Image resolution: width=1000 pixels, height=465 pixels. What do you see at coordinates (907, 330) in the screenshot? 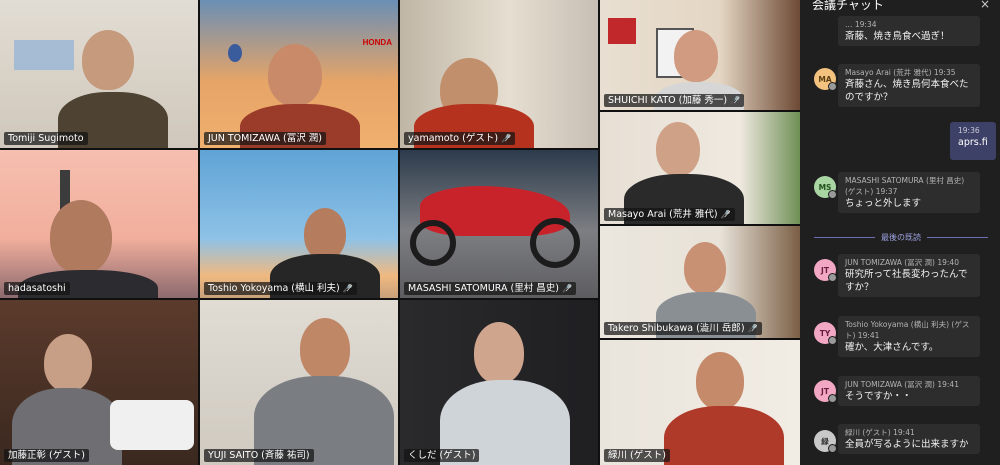
I see `message-meta: Toshio Yokoyama (横山 利夫) (ゲスト) 19:41` at bounding box center [907, 330].